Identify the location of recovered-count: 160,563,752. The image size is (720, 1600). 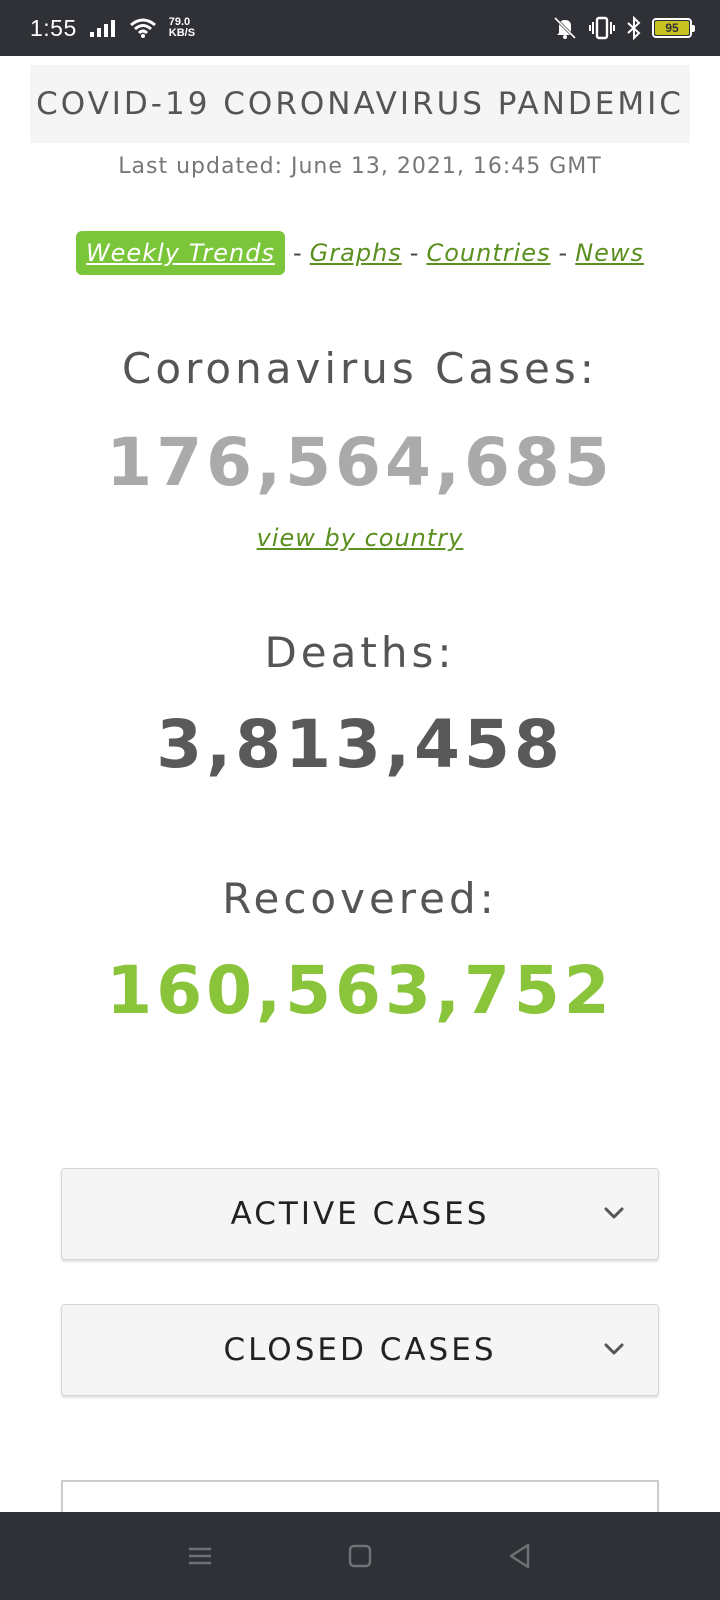
(360, 990).